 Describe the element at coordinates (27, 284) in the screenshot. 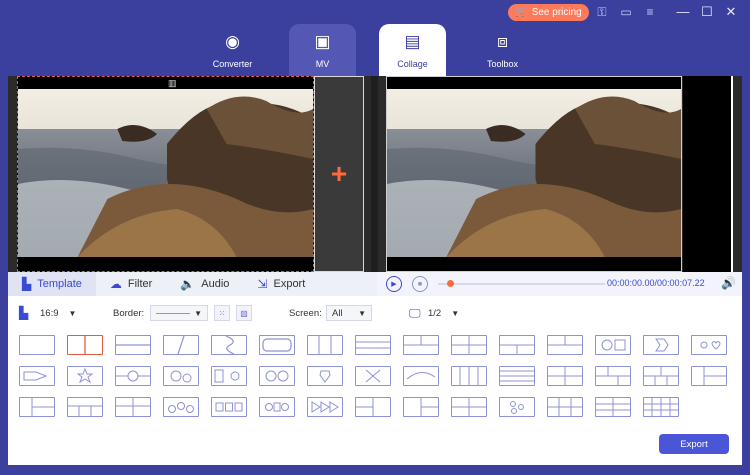

I see `template-icon: ▙` at that location.